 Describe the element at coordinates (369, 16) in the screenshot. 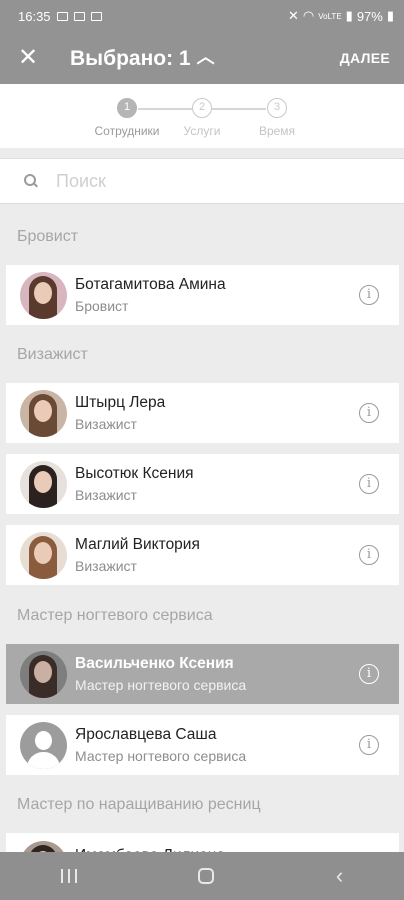

I see `battery-text: 97%` at that location.